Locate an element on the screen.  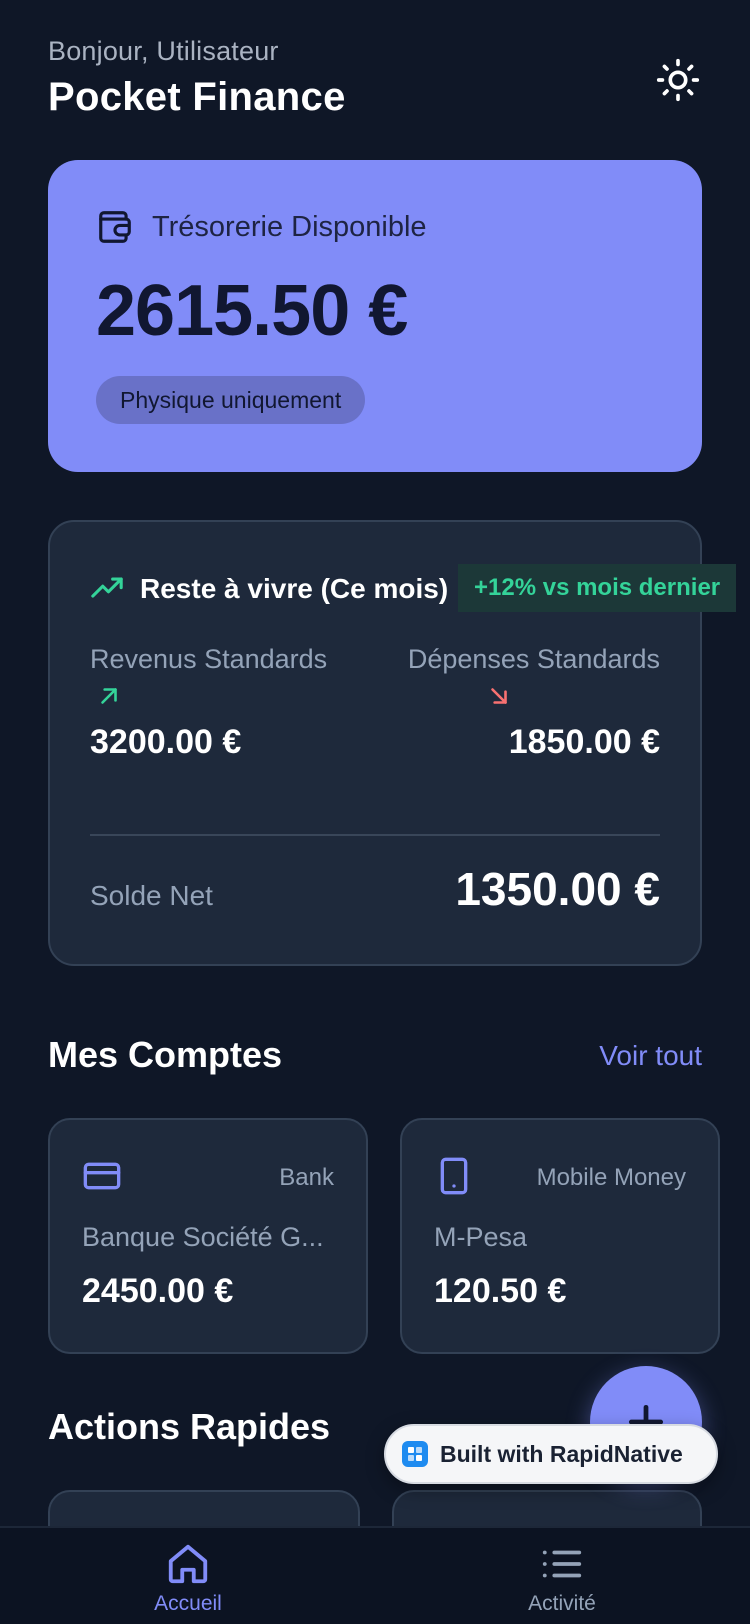
sun-icon is located at coordinates (678, 80).